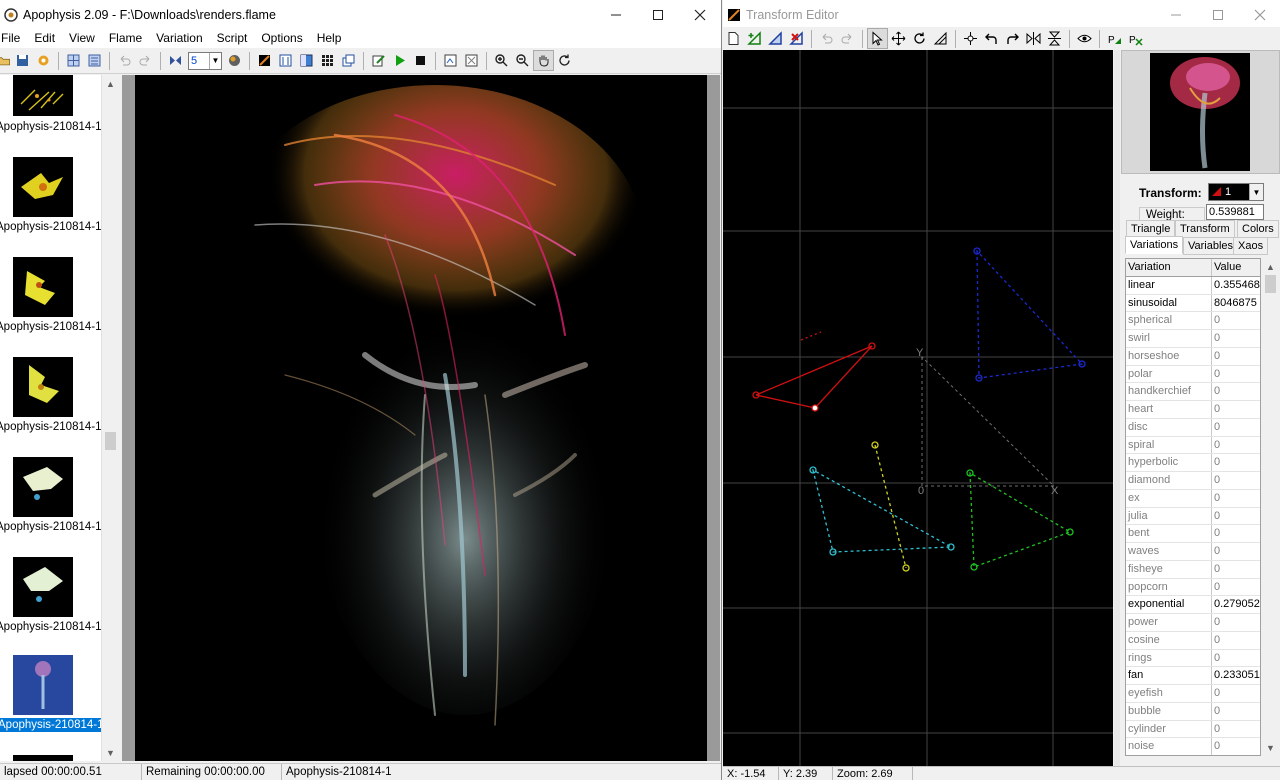 This screenshot has width=1280, height=780. What do you see at coordinates (1193, 587) in the screenshot?
I see `variation-row-popcorn: popcorn 0` at bounding box center [1193, 587].